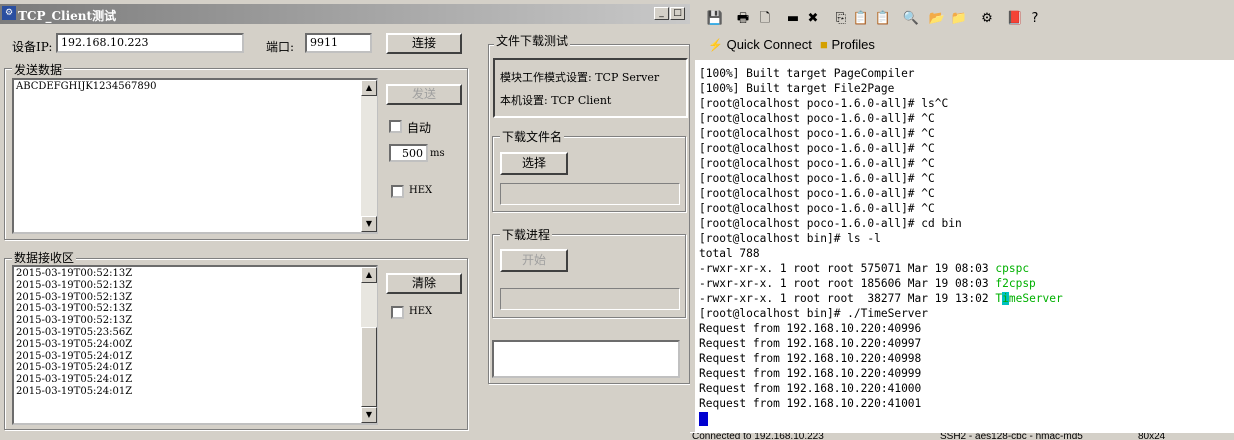 The width and height of the screenshot is (1234, 440). What do you see at coordinates (86, 86) in the screenshot?
I see `send-data-text: ABCDEFGHIJK1234567890` at bounding box center [86, 86].